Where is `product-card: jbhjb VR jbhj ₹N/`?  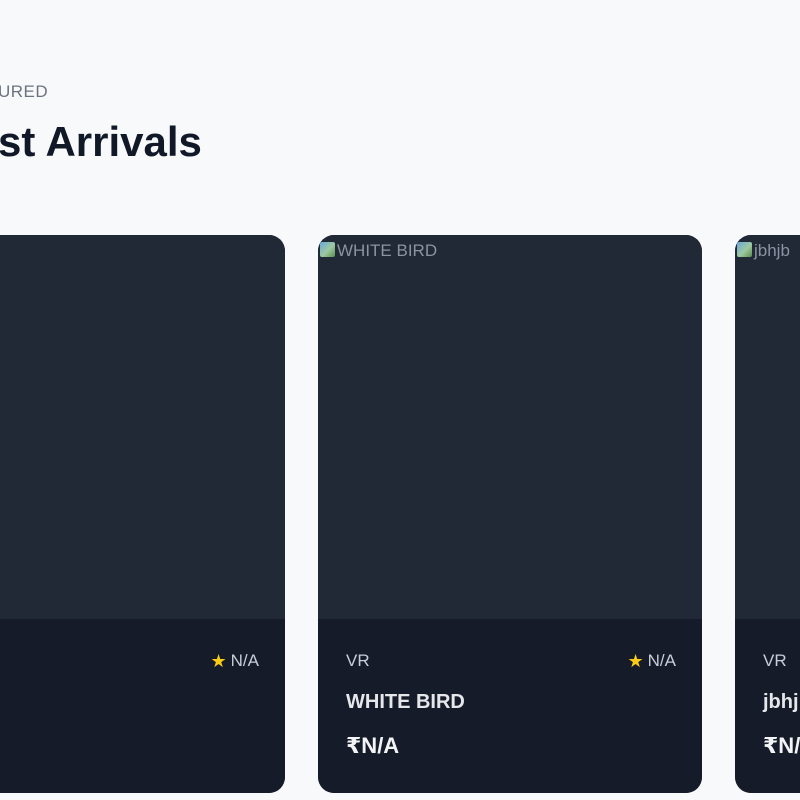 product-card: jbhjb VR jbhj ₹N/ is located at coordinates (767, 514).